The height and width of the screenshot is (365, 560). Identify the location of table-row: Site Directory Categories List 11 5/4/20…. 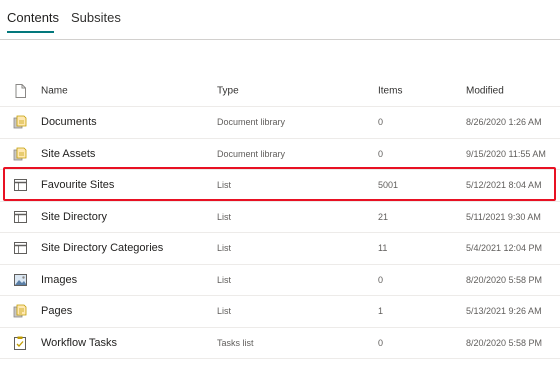
(280, 249).